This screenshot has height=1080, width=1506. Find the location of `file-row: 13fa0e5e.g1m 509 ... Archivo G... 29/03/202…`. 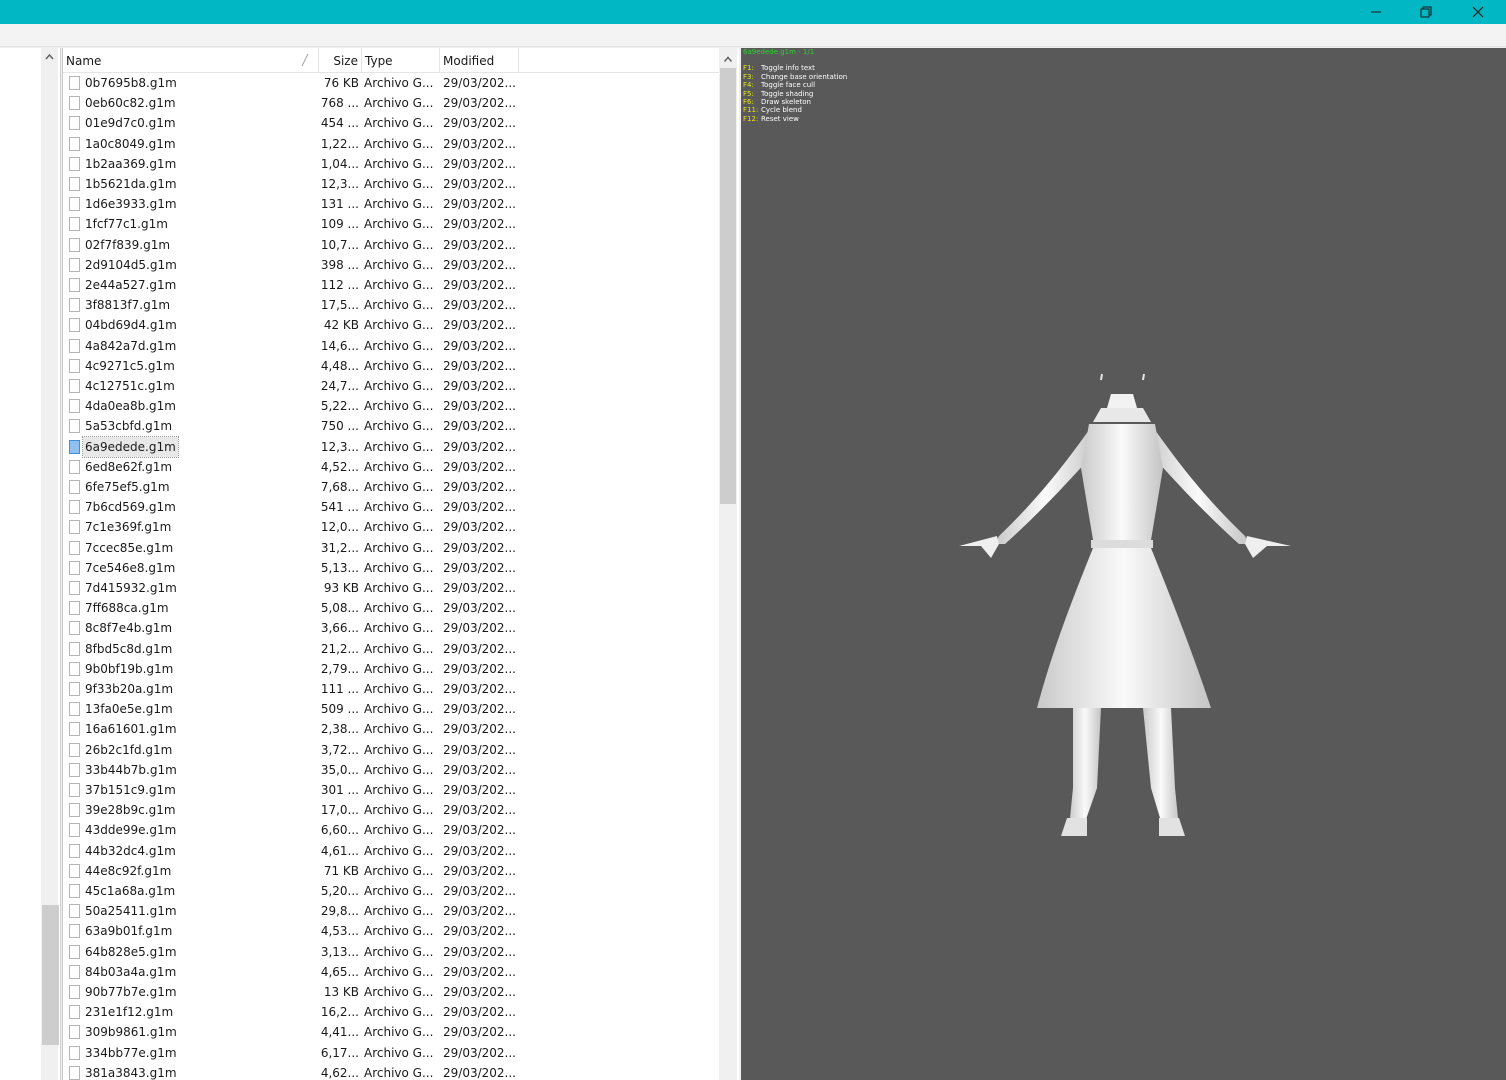

file-row: 13fa0e5e.g1m 509 ... Archivo G... 29/03/202… is located at coordinates (391, 709).